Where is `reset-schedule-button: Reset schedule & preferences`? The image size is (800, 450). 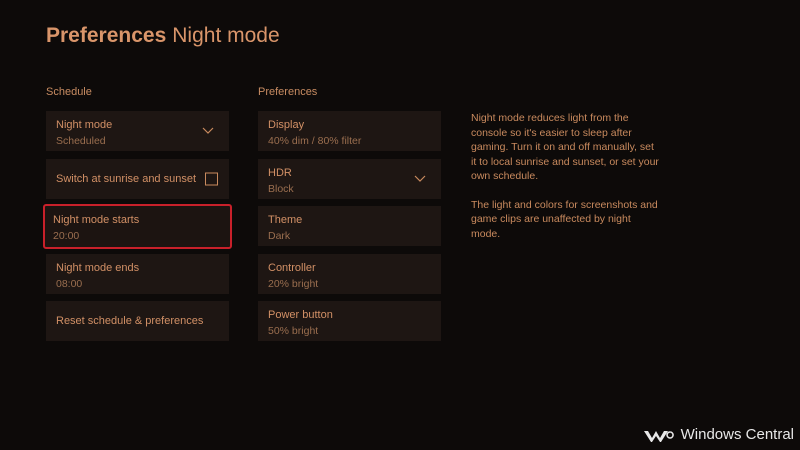 reset-schedule-button: Reset schedule & preferences is located at coordinates (137, 321).